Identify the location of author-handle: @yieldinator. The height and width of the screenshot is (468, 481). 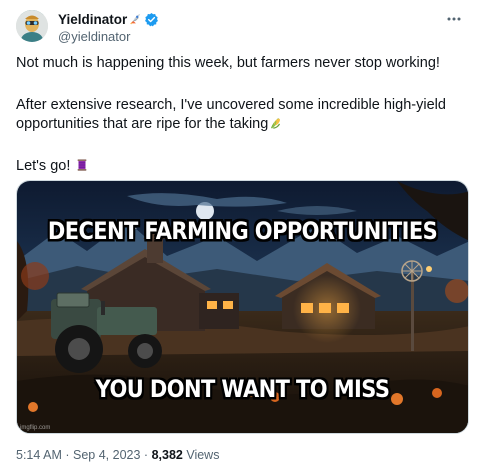
(108, 36).